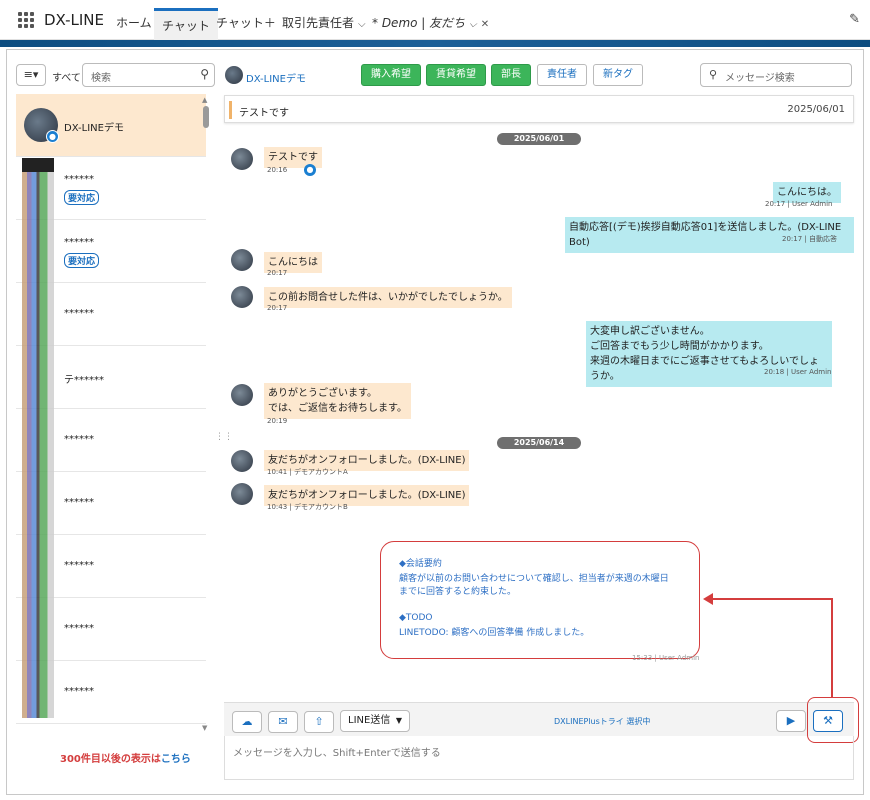 This screenshot has height=800, width=870. Describe the element at coordinates (276, 77) in the screenshot. I see `chat-contact-name: DX-LINEデモ` at that location.